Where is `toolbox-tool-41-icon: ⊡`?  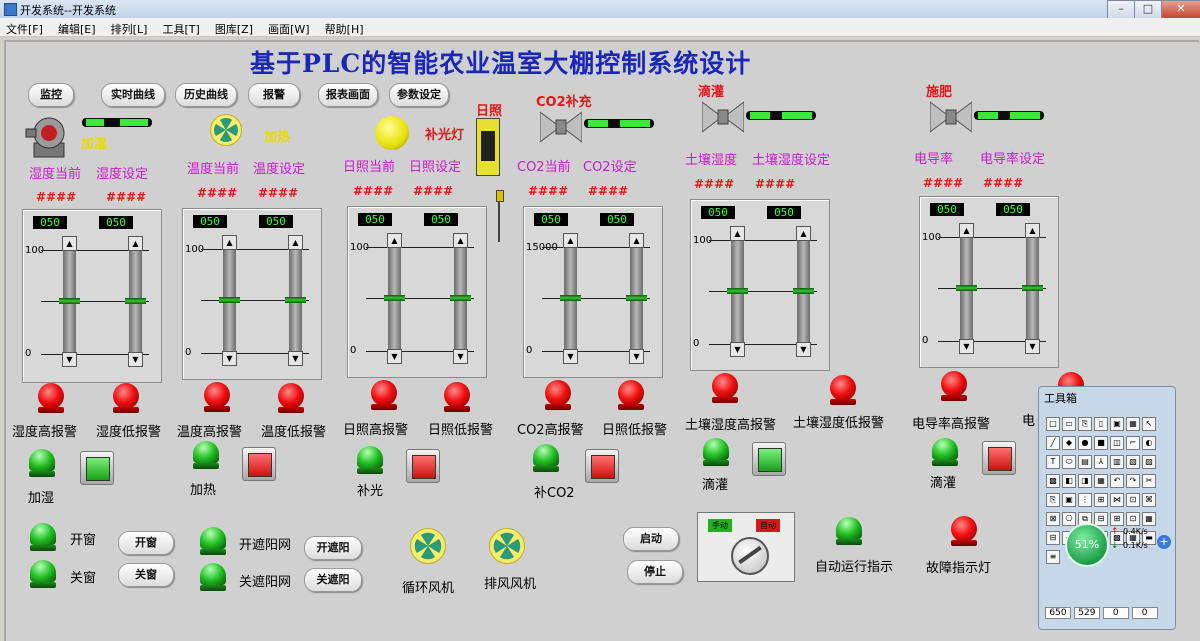 toolbox-tool-41-icon: ⊡ is located at coordinates (1133, 519).